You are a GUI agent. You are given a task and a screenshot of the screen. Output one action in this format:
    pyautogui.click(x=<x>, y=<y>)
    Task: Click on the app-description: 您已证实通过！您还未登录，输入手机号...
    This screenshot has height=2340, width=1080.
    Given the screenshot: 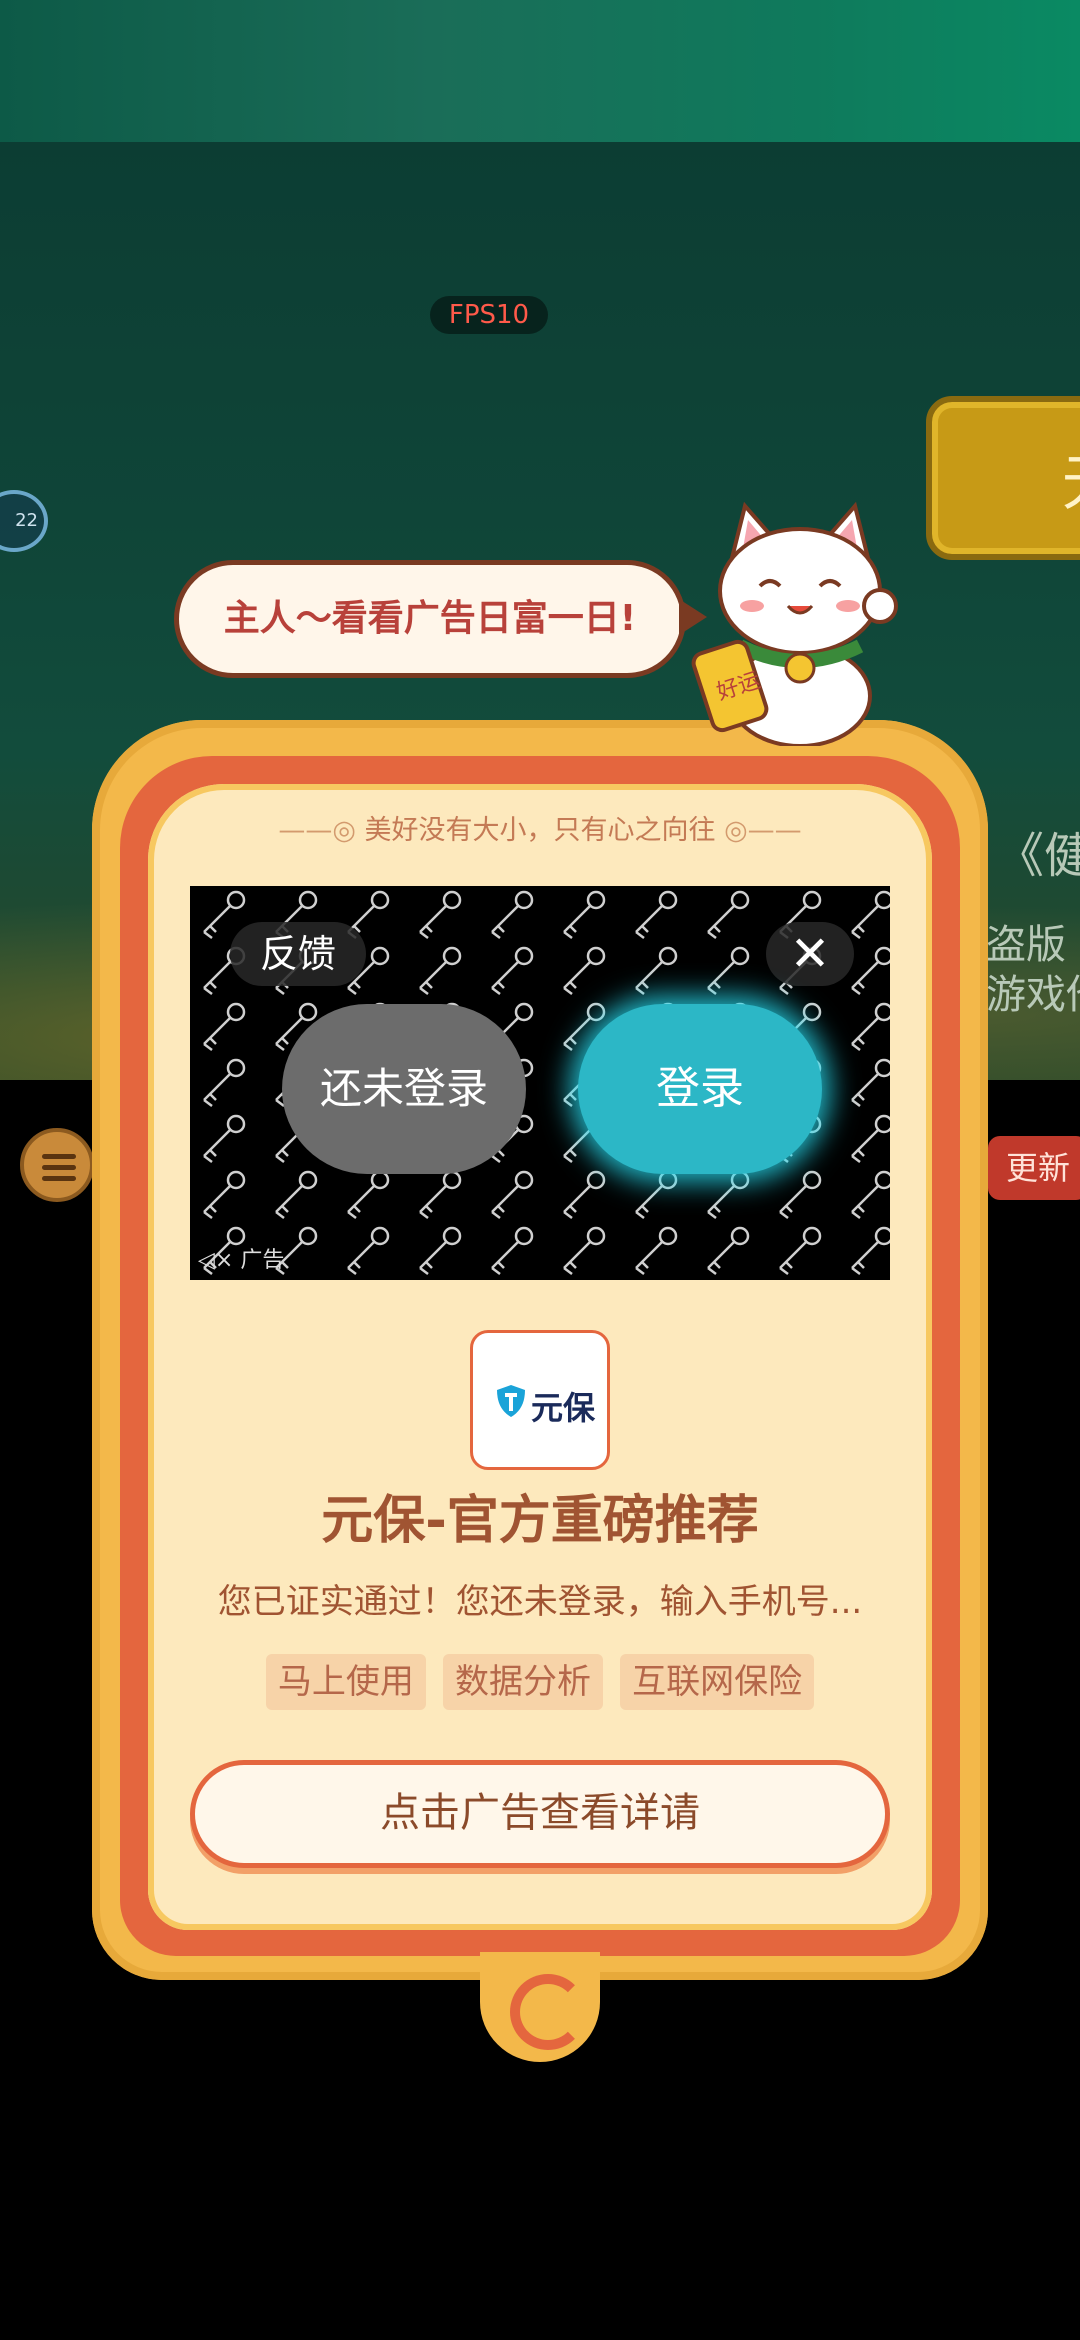 What is the action you would take?
    pyautogui.click(x=540, y=1602)
    